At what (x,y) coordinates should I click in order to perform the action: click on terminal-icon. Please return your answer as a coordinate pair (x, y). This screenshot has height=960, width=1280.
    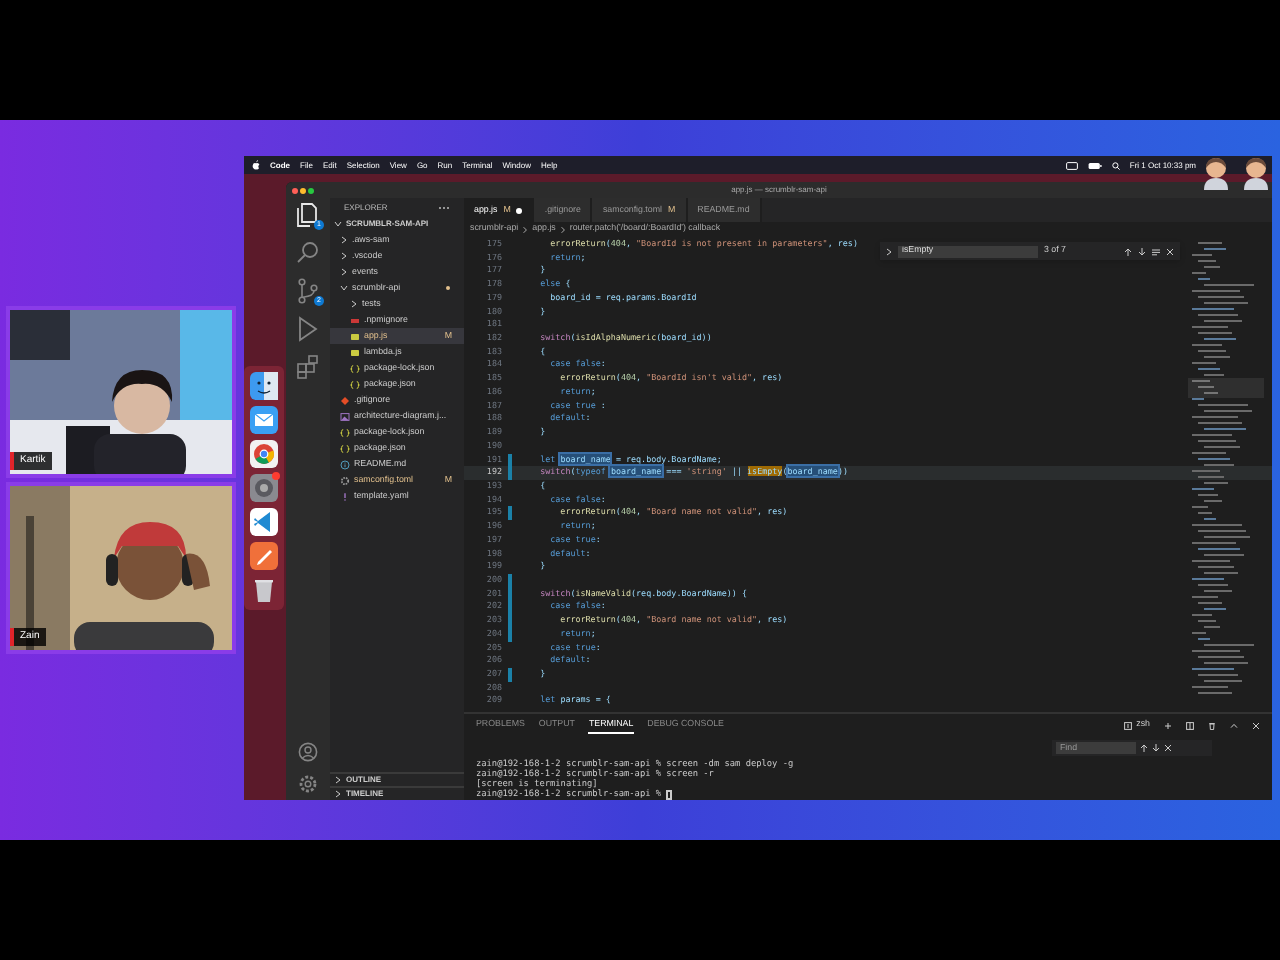
    Looking at the image, I should click on (1128, 725).